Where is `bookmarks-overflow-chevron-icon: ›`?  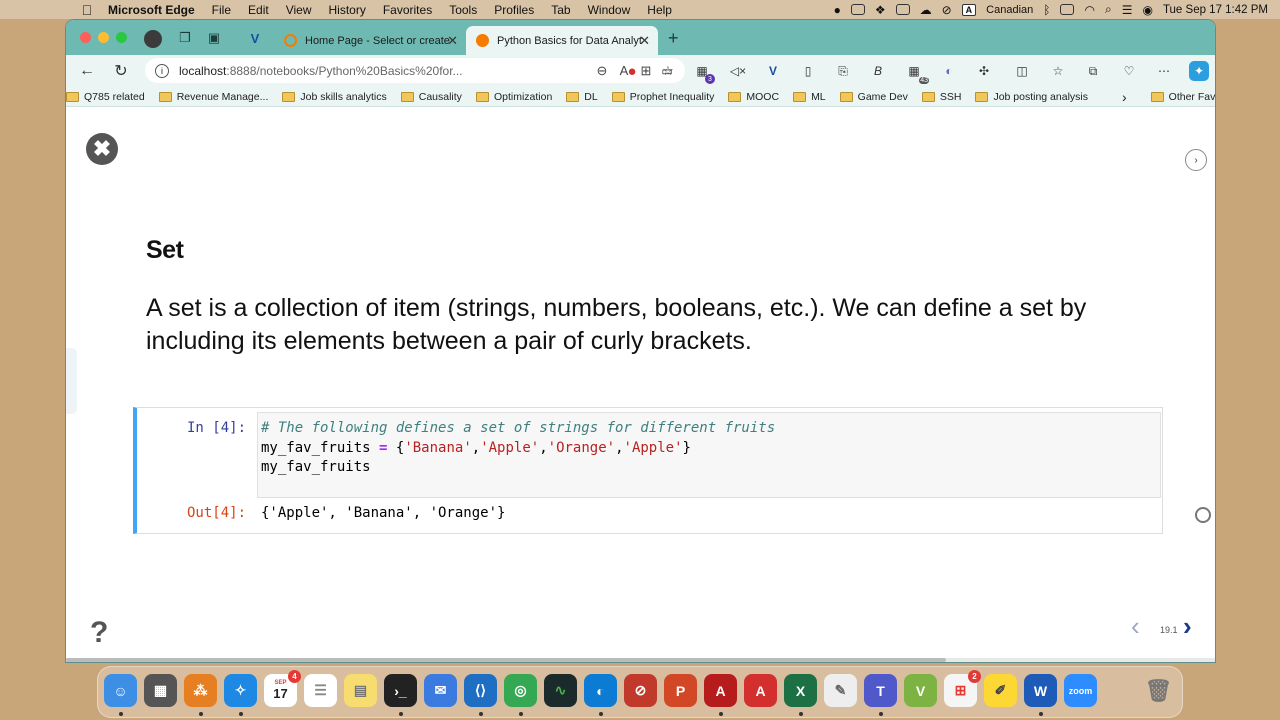 bookmarks-overflow-chevron-icon: › is located at coordinates (1124, 97).